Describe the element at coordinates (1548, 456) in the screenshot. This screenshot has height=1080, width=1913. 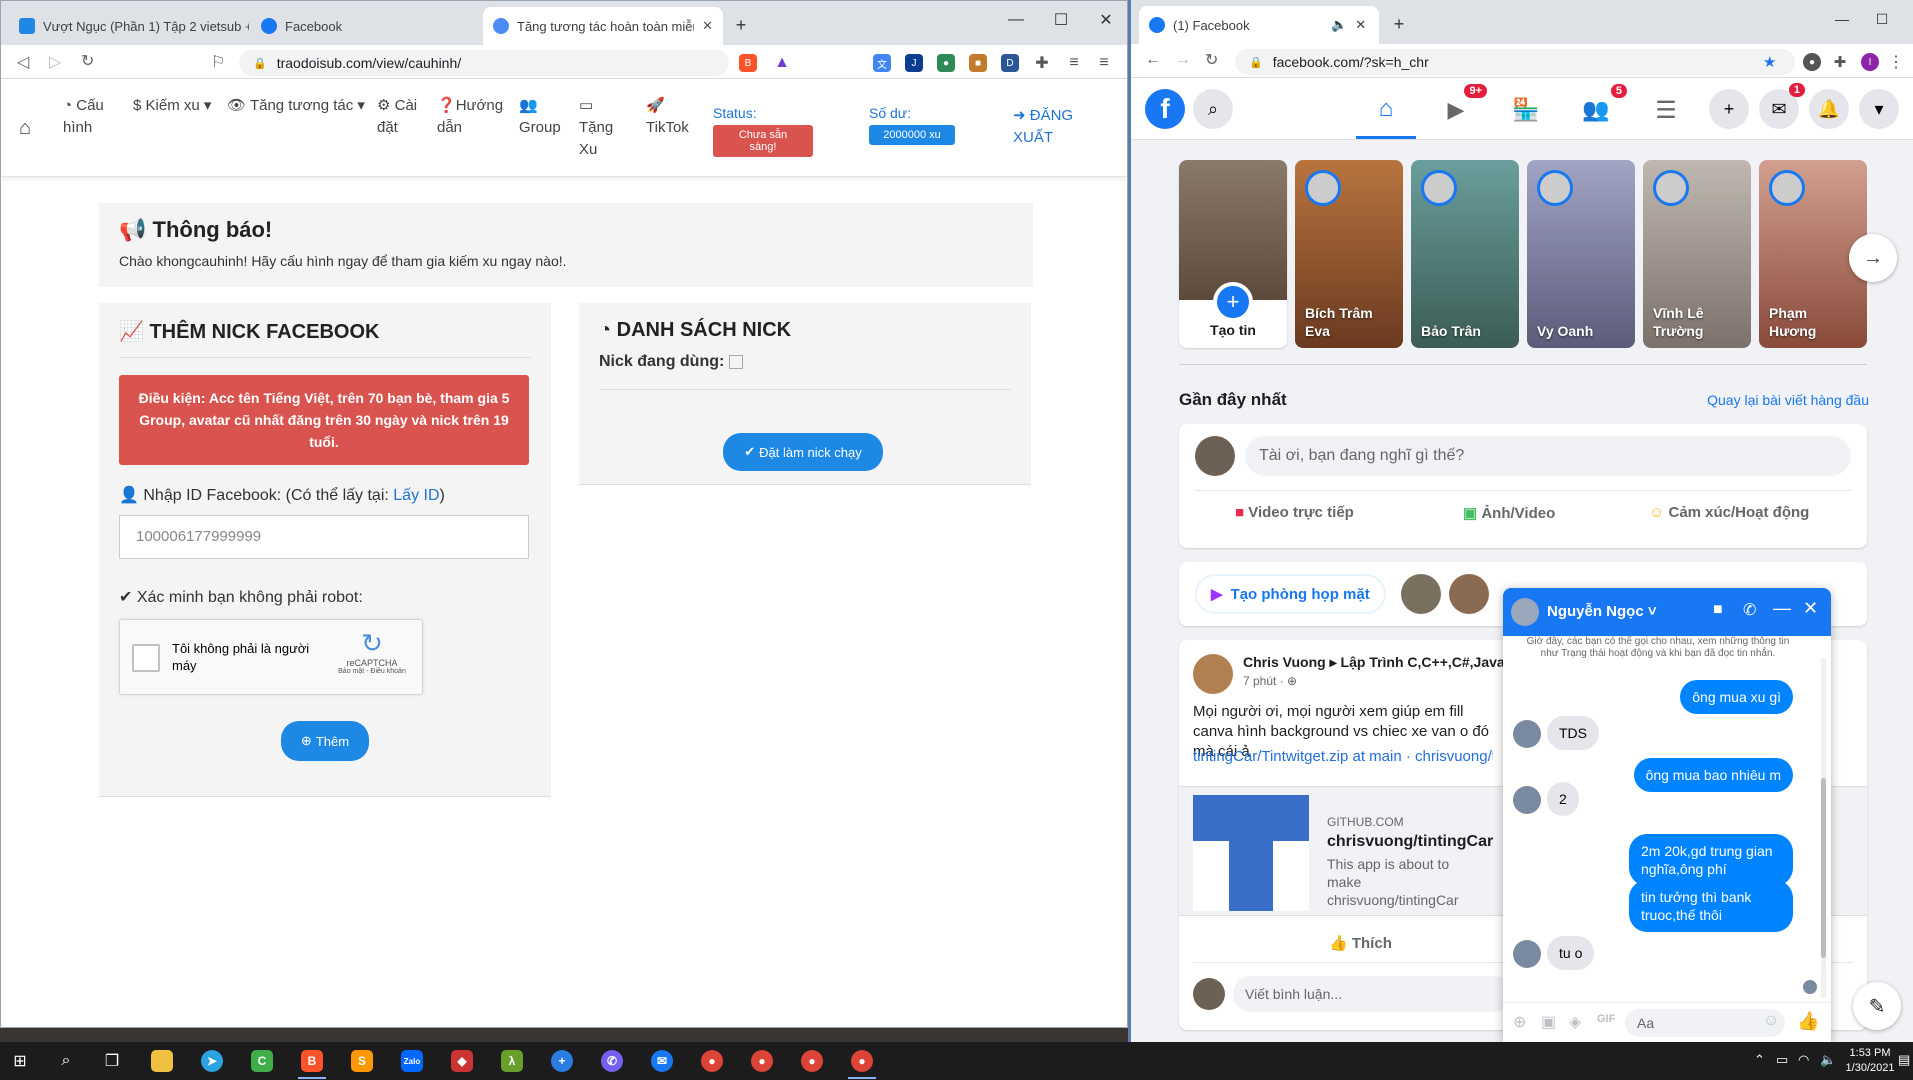
I see `composer-input: Tài ơi, bạn đang nghĩ gì thế?` at that location.